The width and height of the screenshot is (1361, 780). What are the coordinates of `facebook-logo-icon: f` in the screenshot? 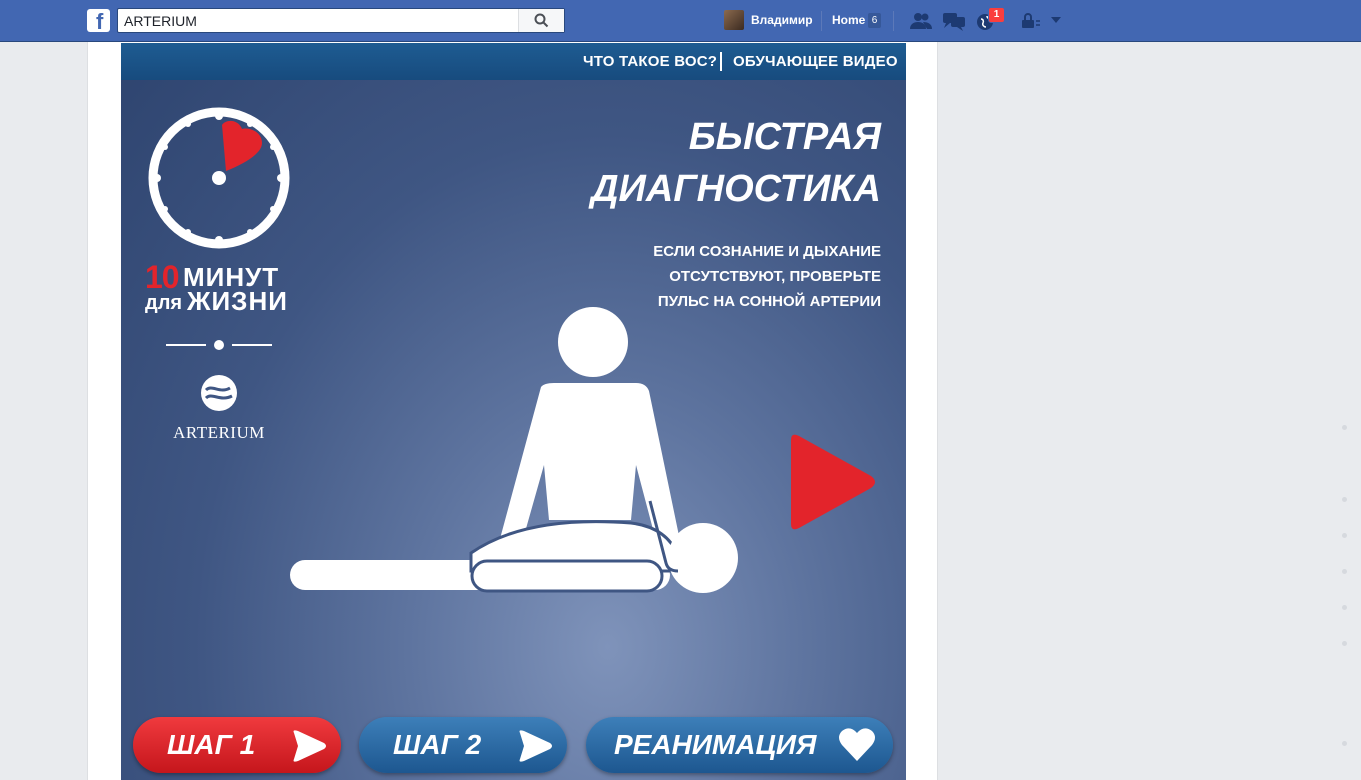 It's located at (98, 21).